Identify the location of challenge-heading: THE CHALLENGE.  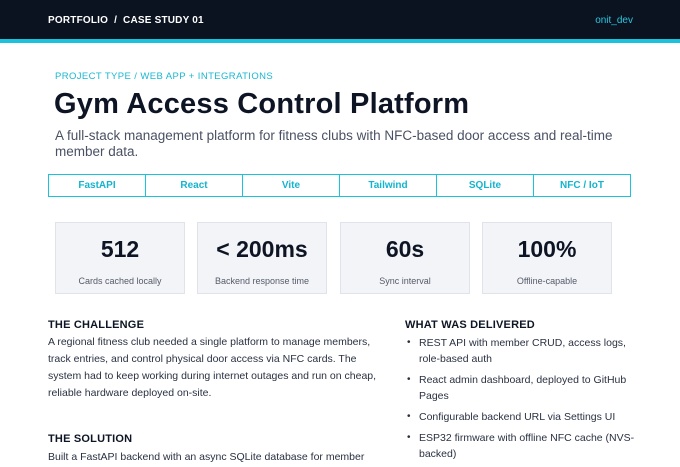
(96, 325).